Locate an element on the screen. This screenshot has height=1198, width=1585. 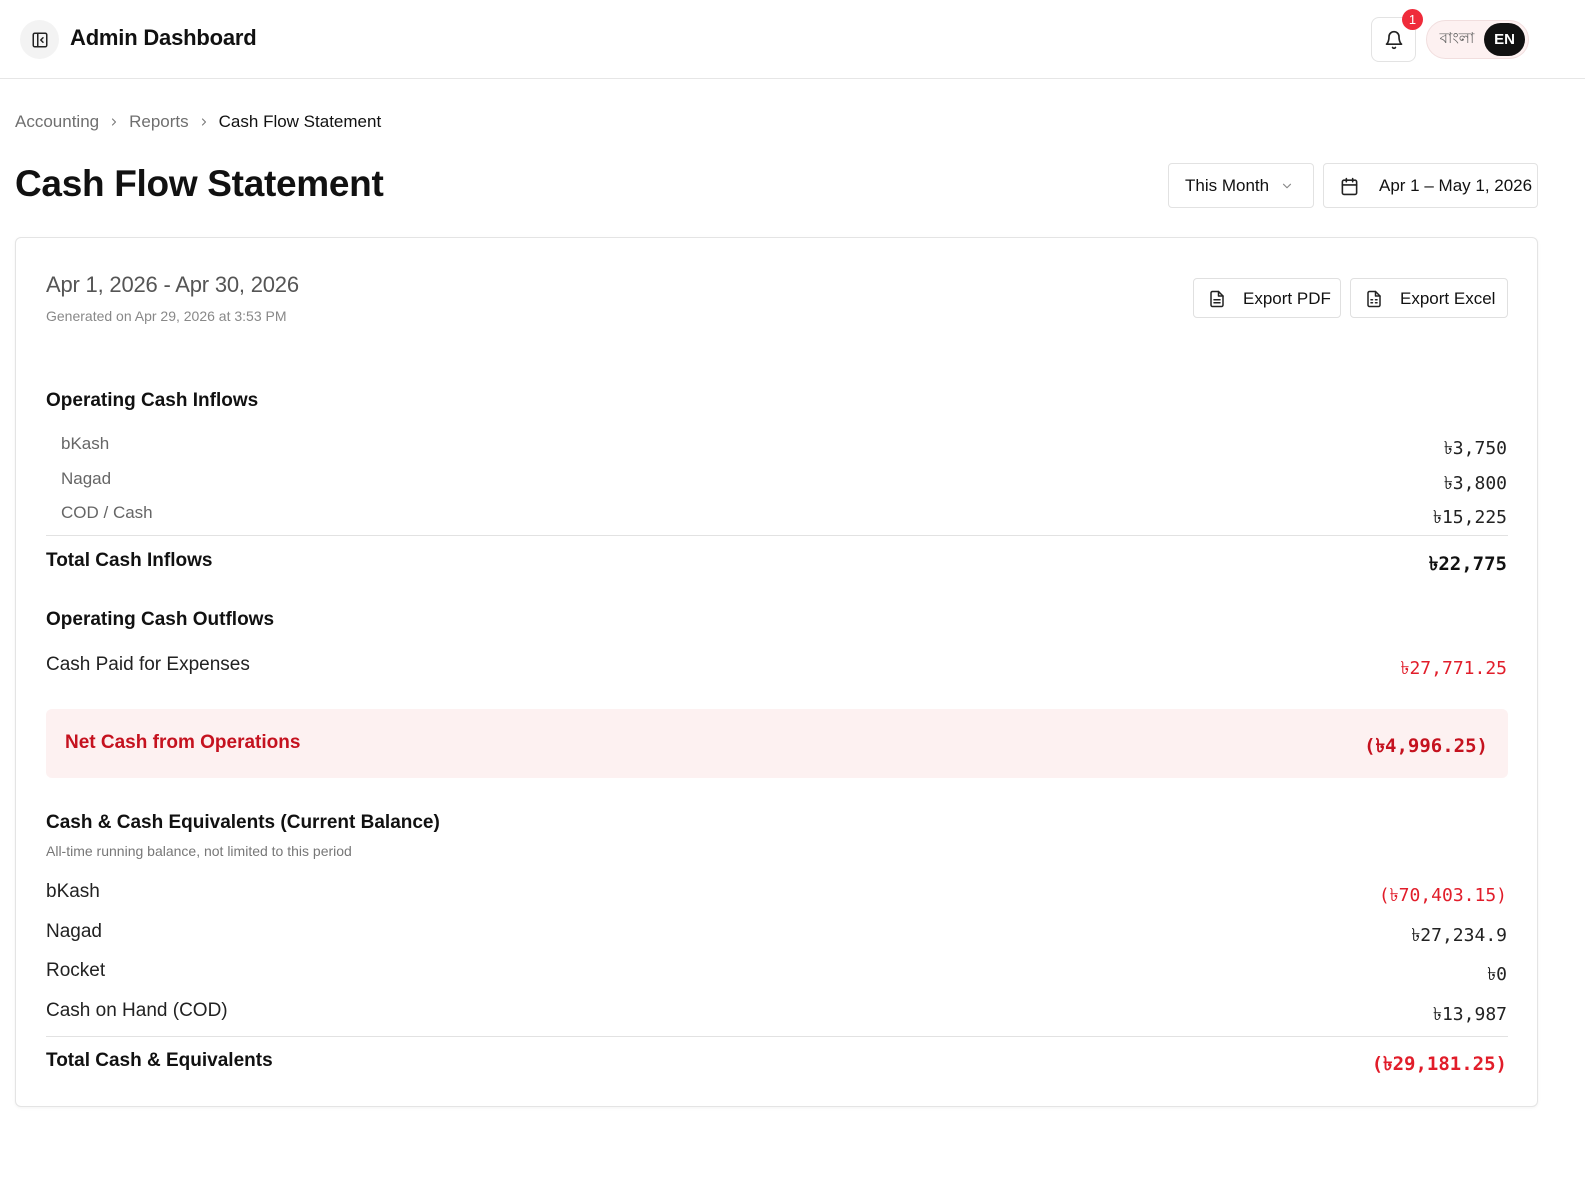
export-excel-button: Export Excel is located at coordinates (1429, 298).